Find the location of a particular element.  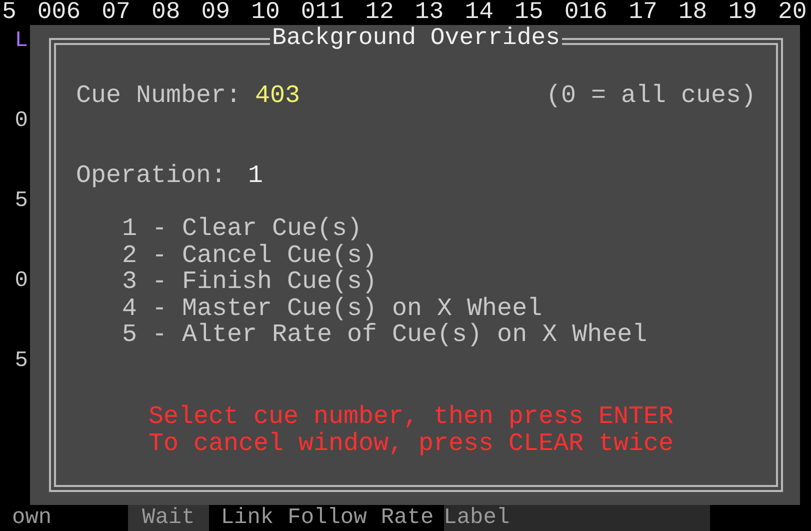

operation-value: 1 is located at coordinates (256, 176).